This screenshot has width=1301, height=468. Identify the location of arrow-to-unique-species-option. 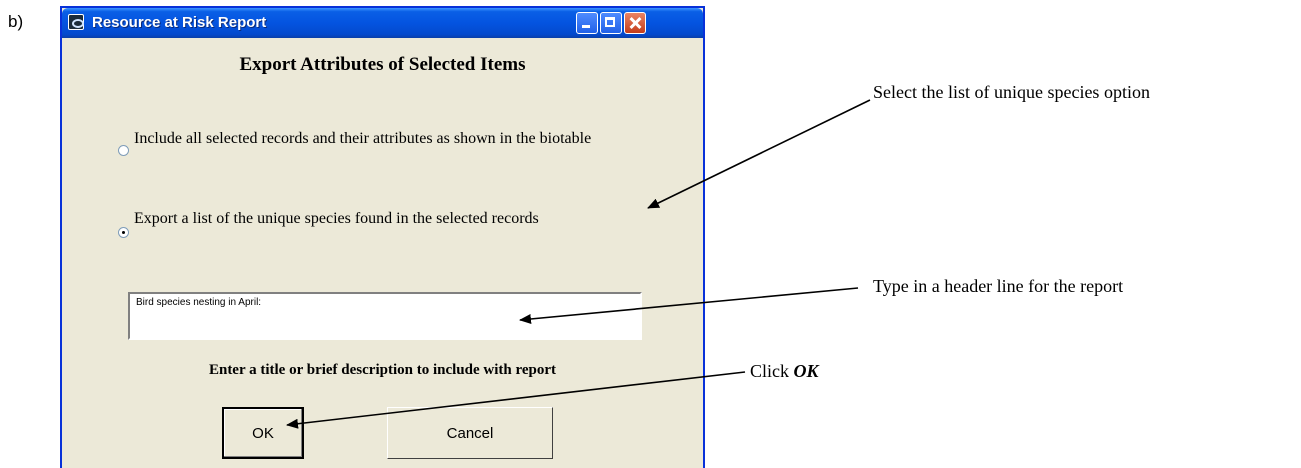
(759, 154).